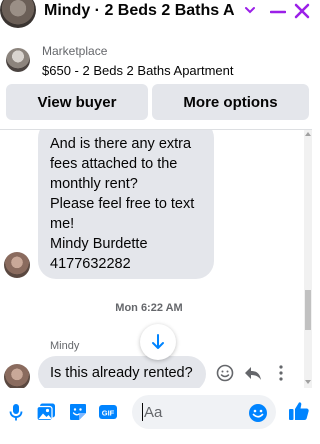 The height and width of the screenshot is (444, 320). I want to click on arrow-down-icon, so click(158, 341).